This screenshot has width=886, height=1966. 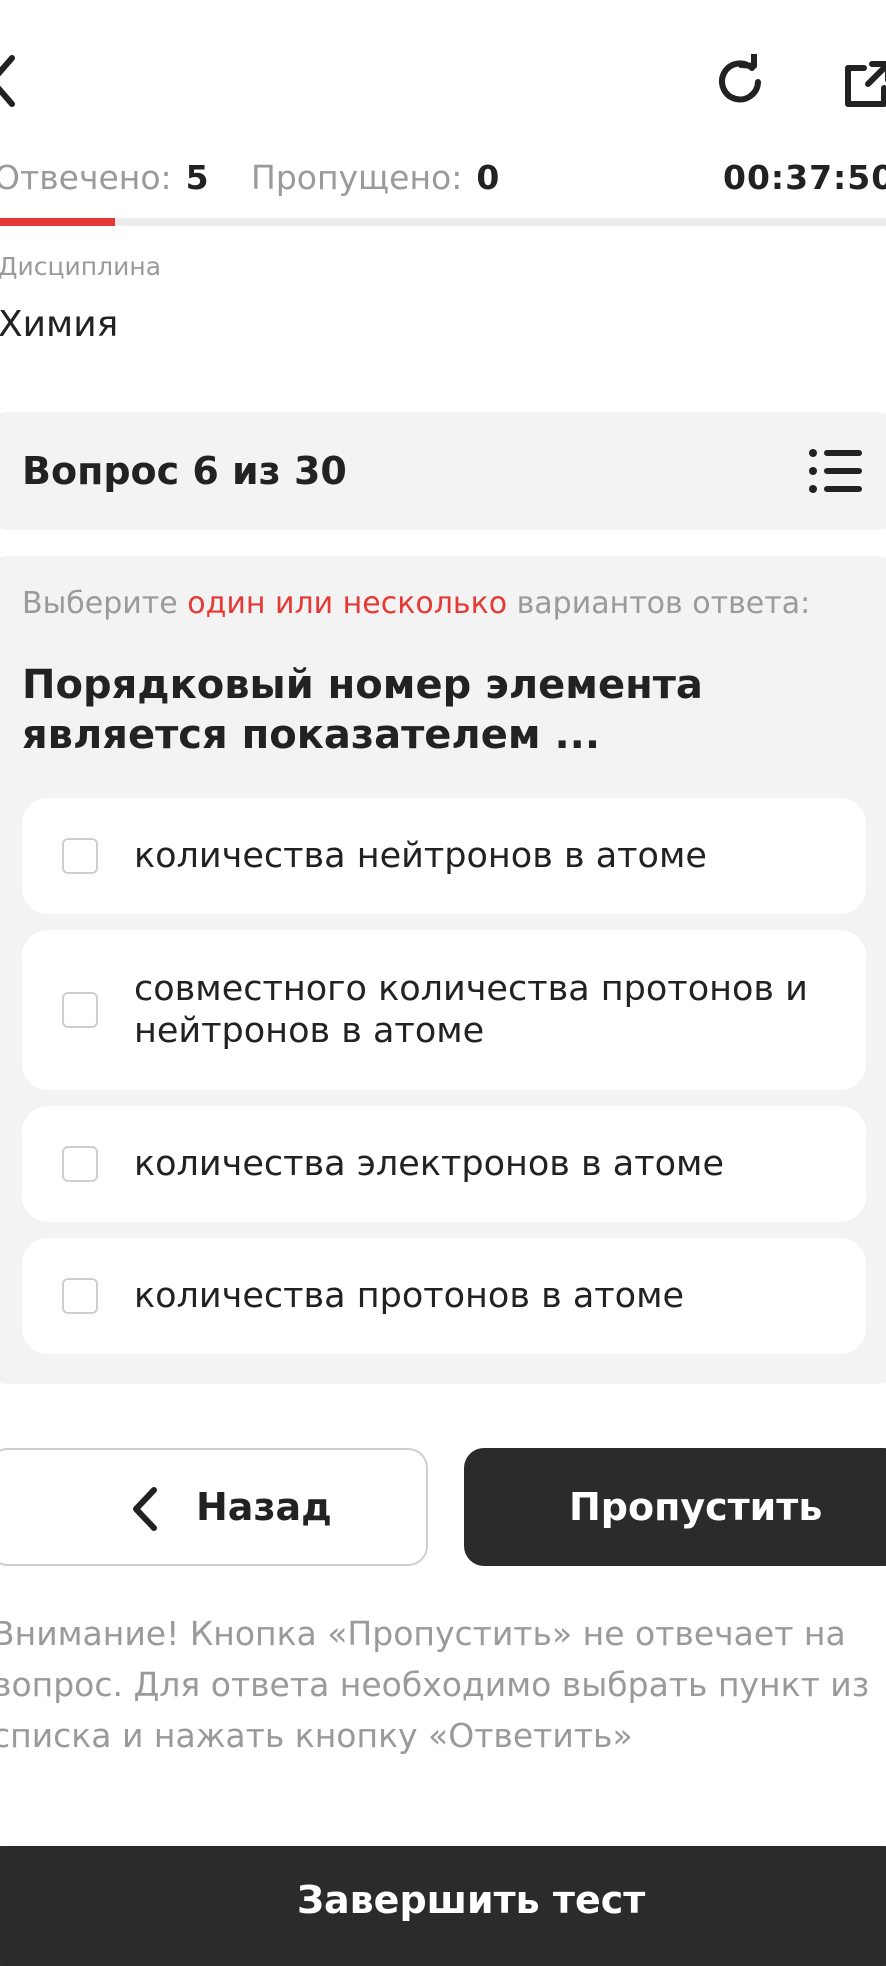 I want to click on timer: 00:37:50, so click(x=804, y=177).